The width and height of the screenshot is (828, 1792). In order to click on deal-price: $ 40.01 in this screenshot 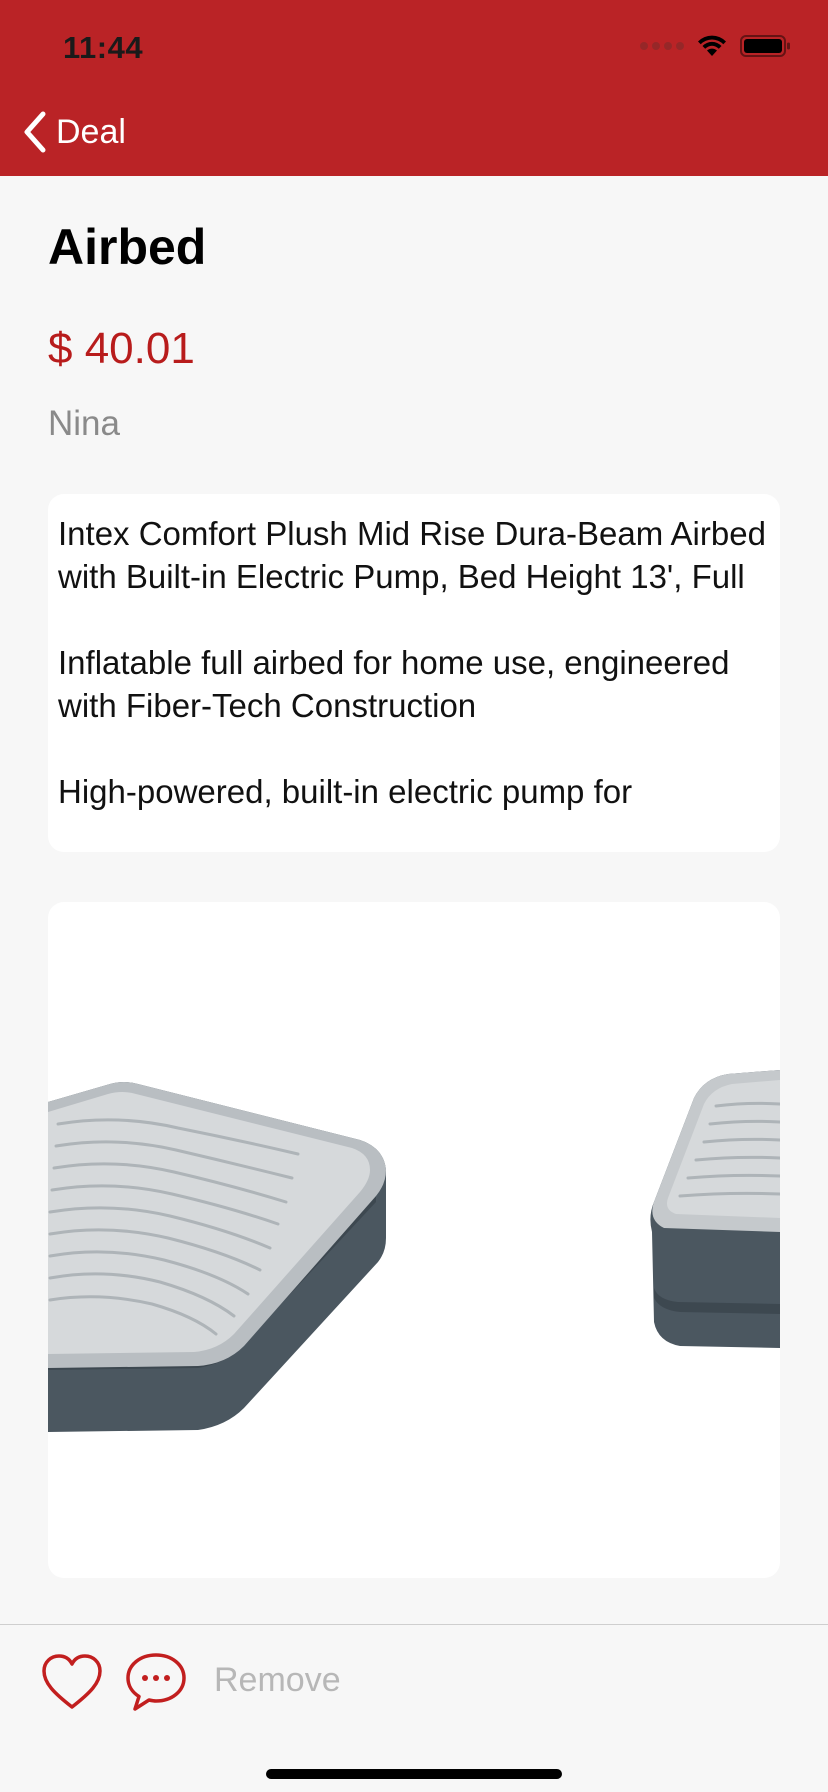, I will do `click(121, 348)`.